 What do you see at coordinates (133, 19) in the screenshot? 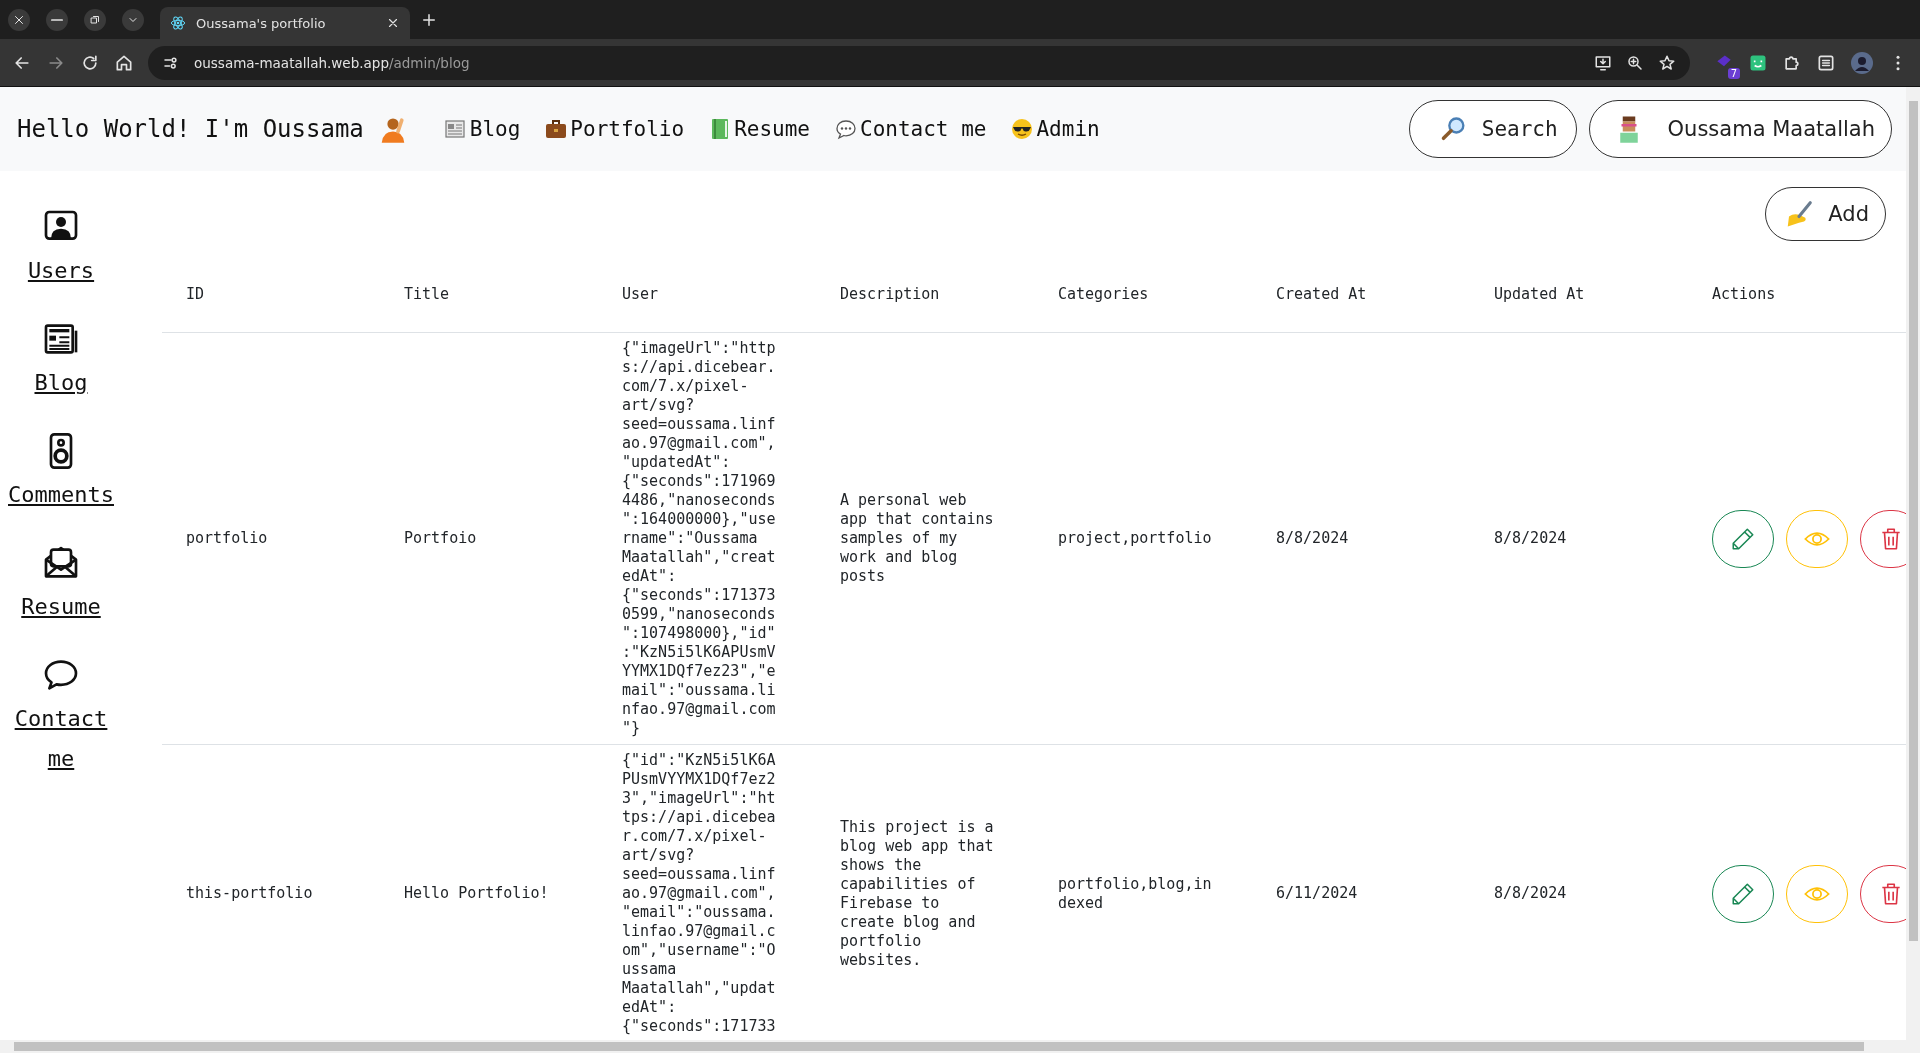
I see `tab-search-button` at bounding box center [133, 19].